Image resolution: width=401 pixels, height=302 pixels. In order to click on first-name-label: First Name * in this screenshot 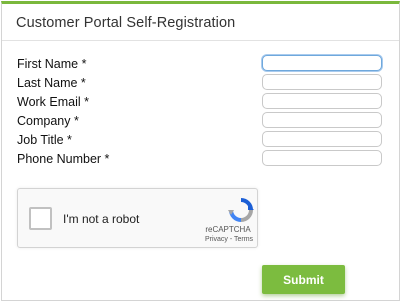, I will do `click(52, 64)`.